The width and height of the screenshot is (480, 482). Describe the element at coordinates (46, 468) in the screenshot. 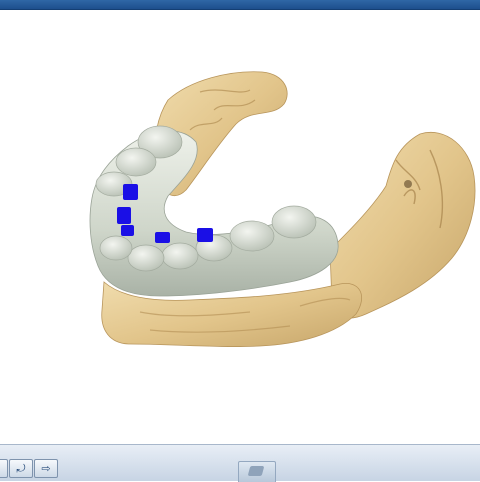

I see `folder-arrow-icon: ⇨` at that location.